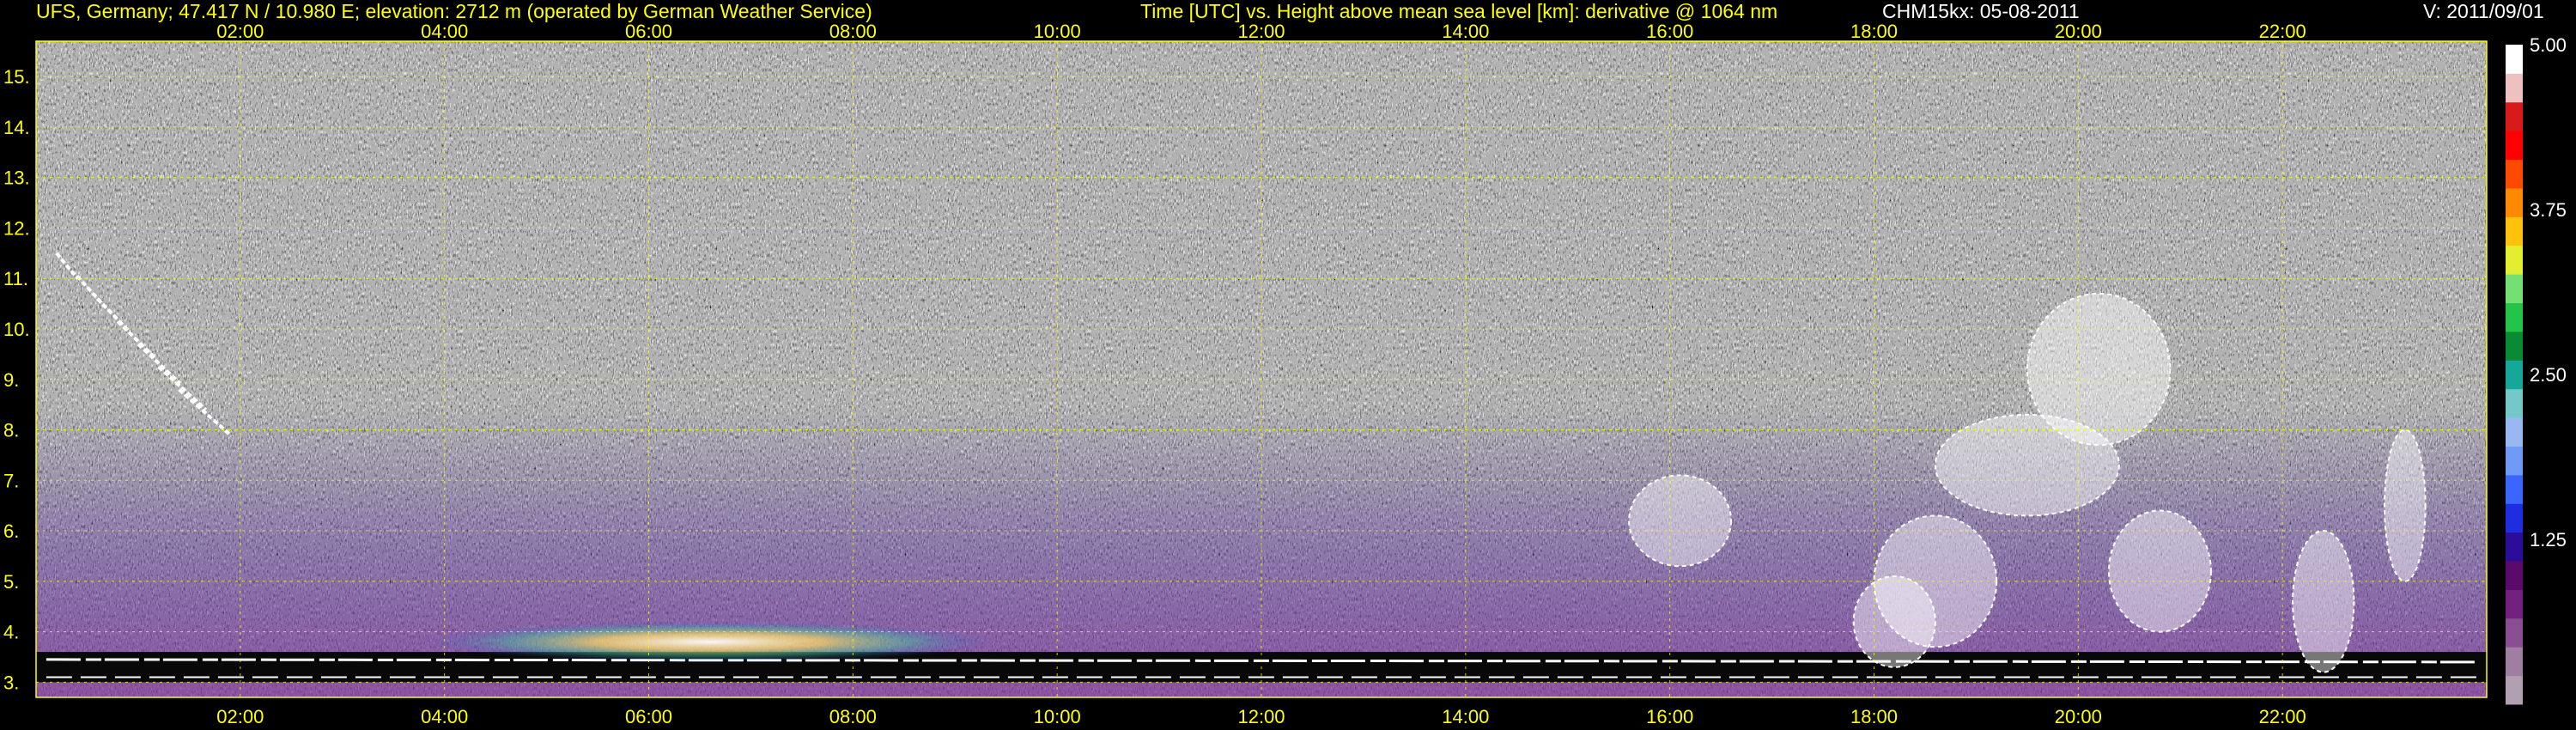 Image resolution: width=2576 pixels, height=730 pixels. I want to click on y-tick-label: 7., so click(11, 480).